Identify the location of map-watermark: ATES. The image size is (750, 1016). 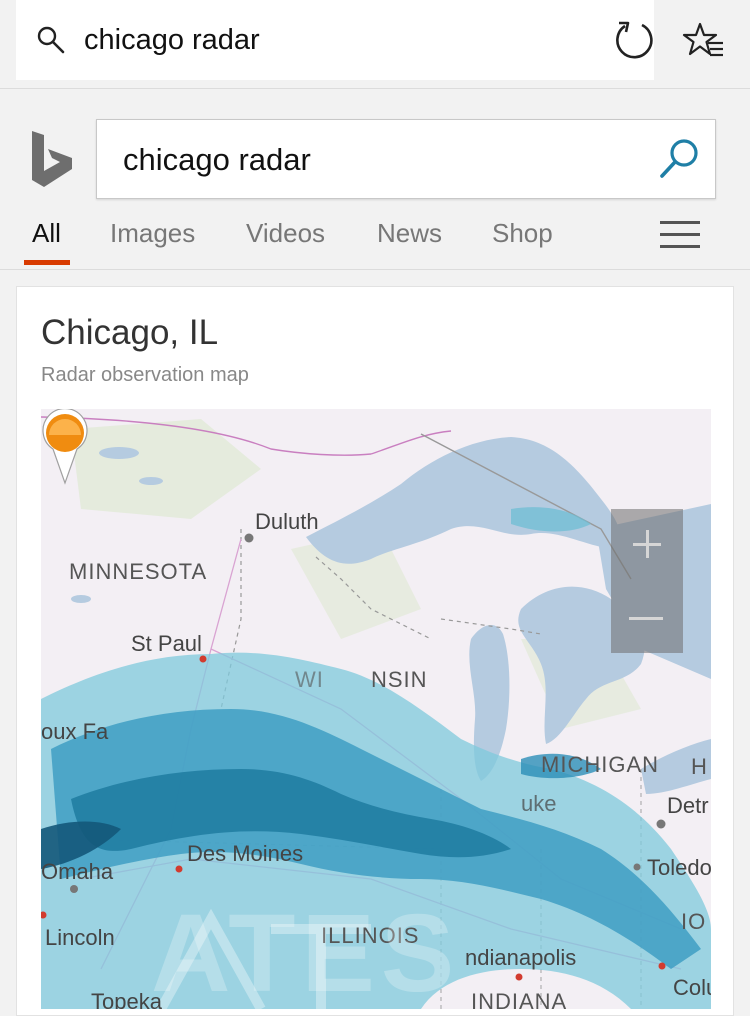
(306, 950).